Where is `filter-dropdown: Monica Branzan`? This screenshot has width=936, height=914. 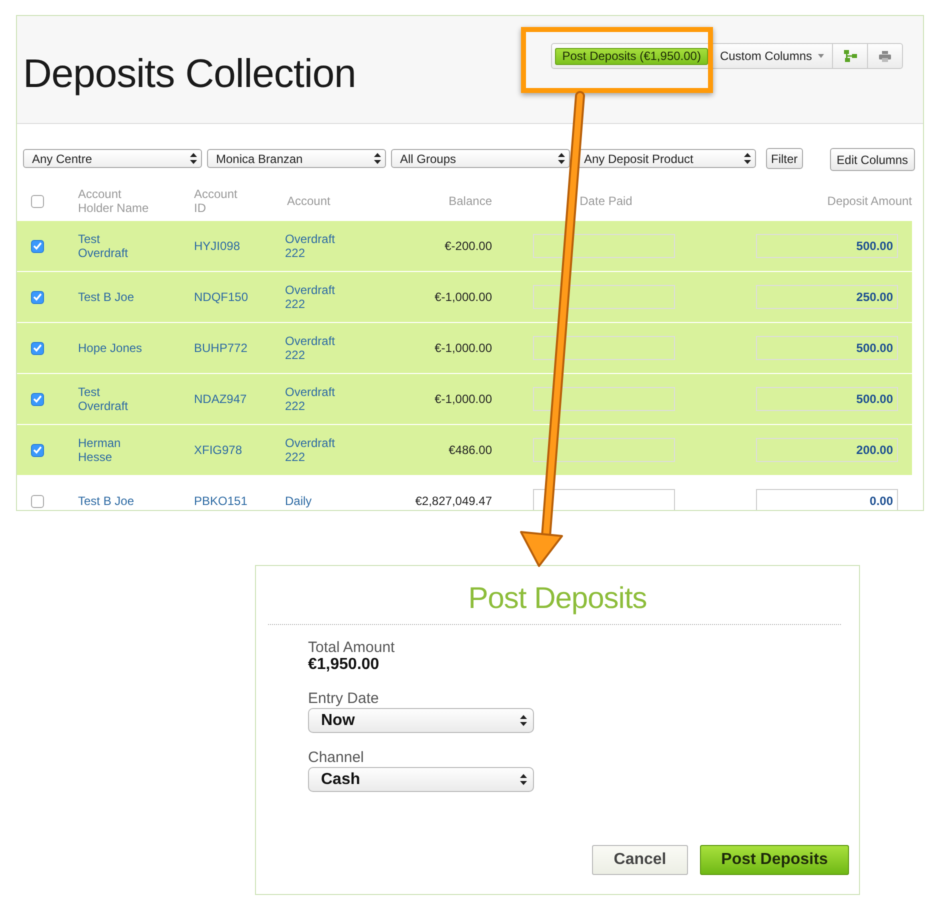
filter-dropdown: Monica Branzan is located at coordinates (296, 158).